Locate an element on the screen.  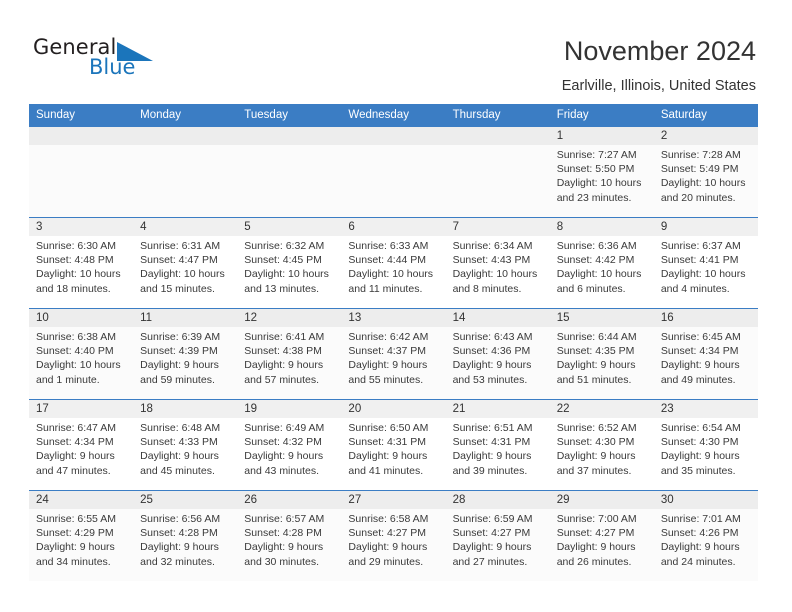
daylight-text: Daylight: 10 hours and 23 minutes. is located at coordinates (599, 190).